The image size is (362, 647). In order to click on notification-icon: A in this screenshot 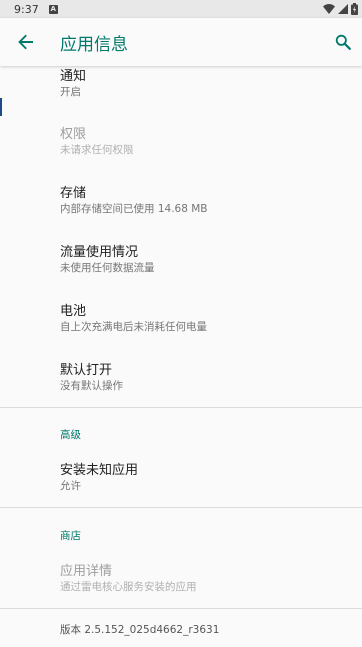, I will do `click(53, 9)`.